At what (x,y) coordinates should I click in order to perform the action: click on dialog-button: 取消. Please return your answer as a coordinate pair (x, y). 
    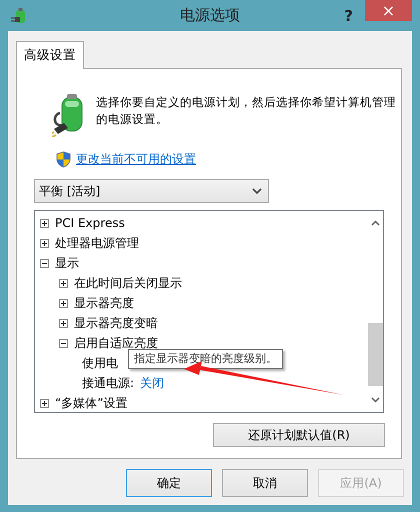
    Looking at the image, I should click on (265, 483).